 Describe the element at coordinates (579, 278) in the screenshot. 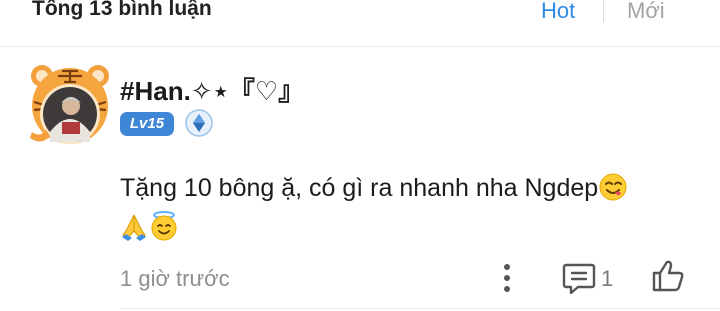

I see `reply-icon` at that location.